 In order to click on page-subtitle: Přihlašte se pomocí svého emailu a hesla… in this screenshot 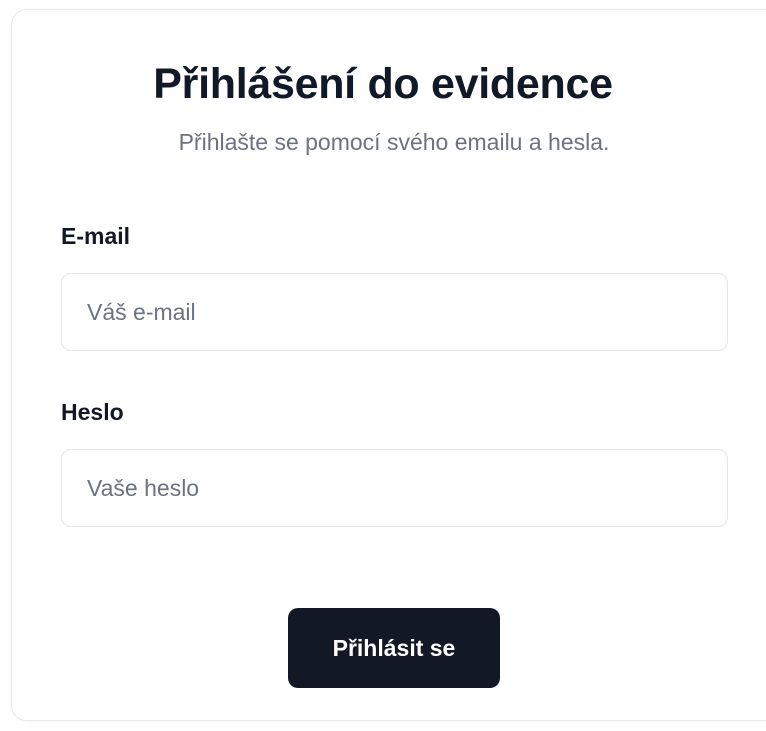, I will do `click(394, 142)`.